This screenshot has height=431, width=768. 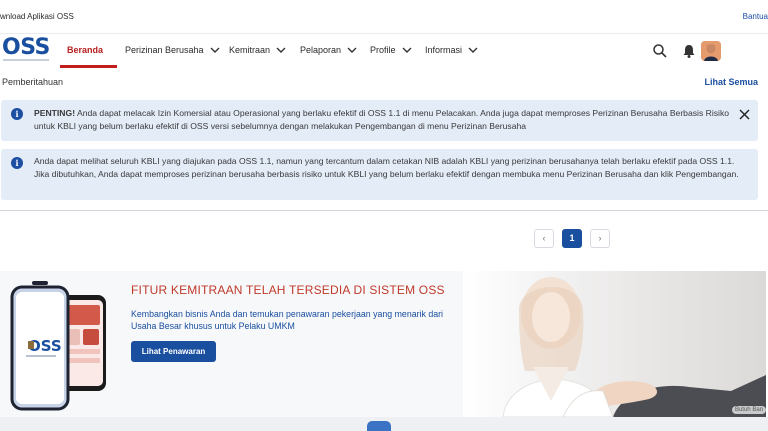 I want to click on pagination-prev-button: ‹, so click(x=544, y=238).